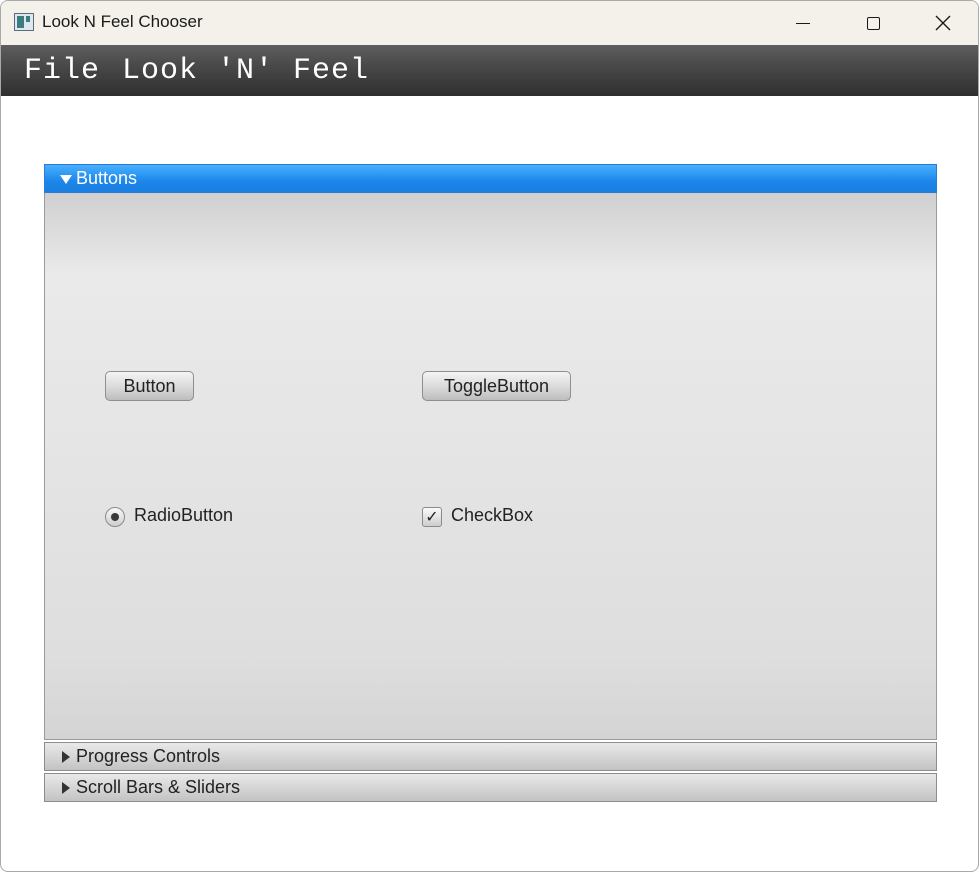 Image resolution: width=979 pixels, height=872 pixels. I want to click on minimize-icon, so click(803, 23).